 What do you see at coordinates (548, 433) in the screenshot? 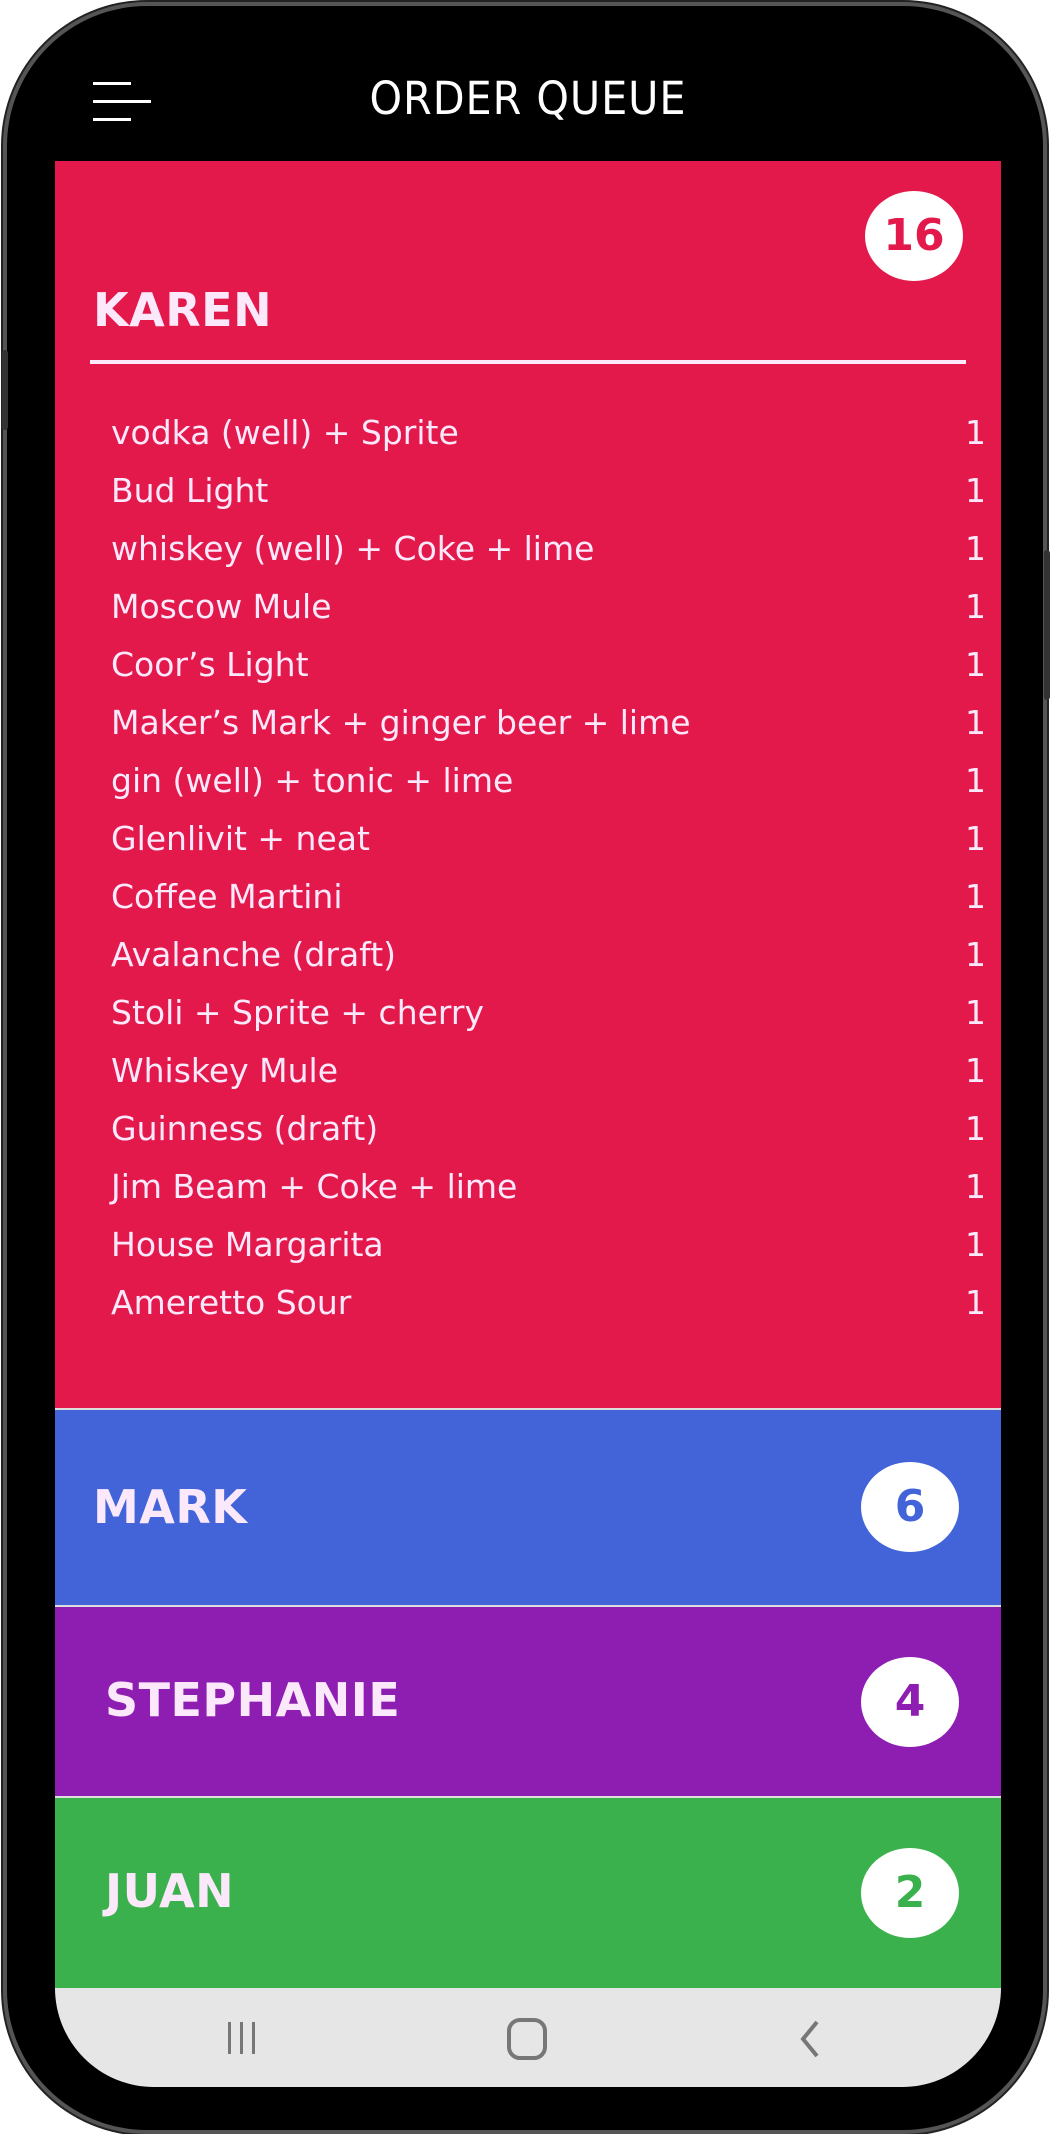
I see `order-item-row: vodka (well) + Sprite 1` at bounding box center [548, 433].